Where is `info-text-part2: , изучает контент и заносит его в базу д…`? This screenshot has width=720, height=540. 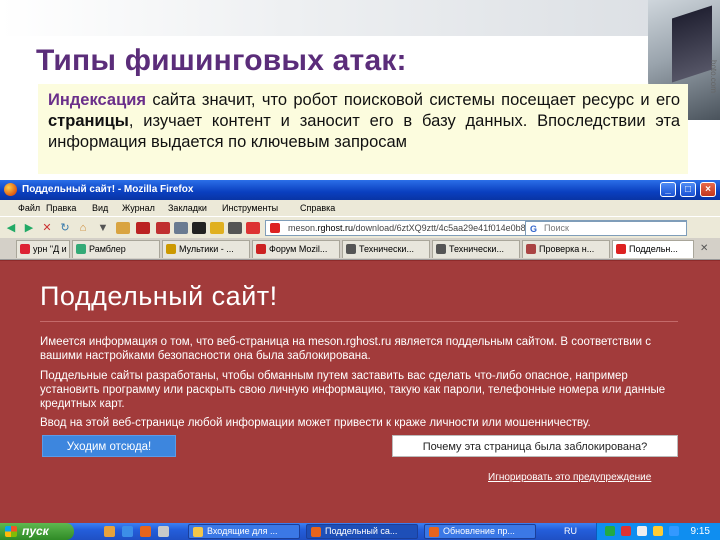
info-text-part2: , изучает контент и заносит его в базу д… is located at coordinates (364, 131).